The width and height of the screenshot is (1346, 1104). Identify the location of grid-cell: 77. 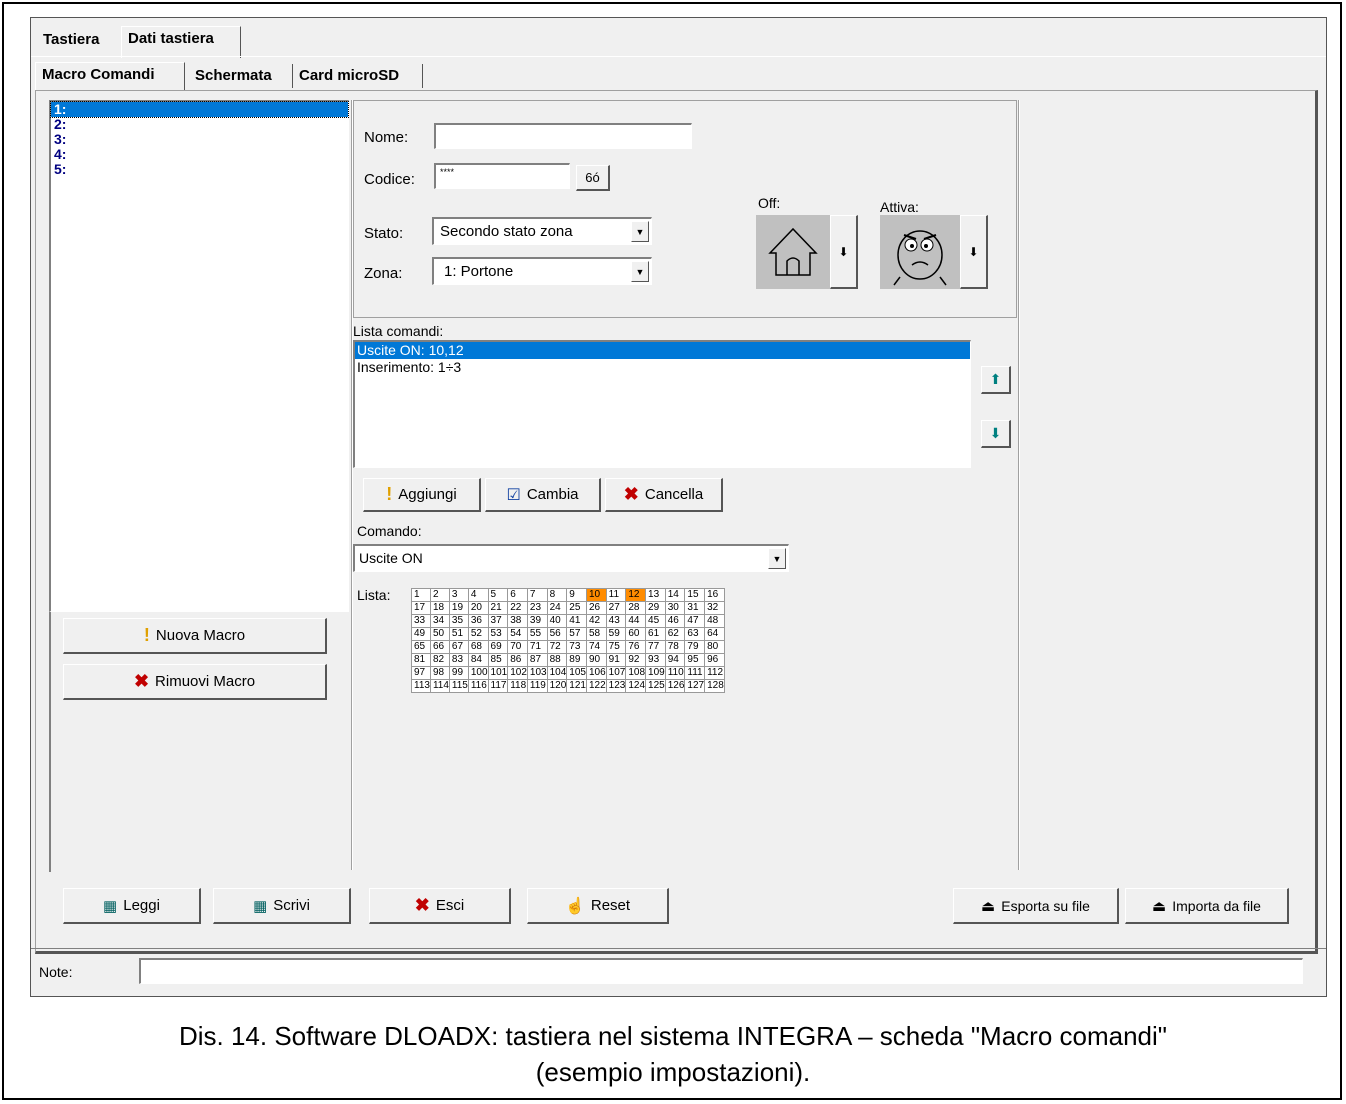
(655, 647).